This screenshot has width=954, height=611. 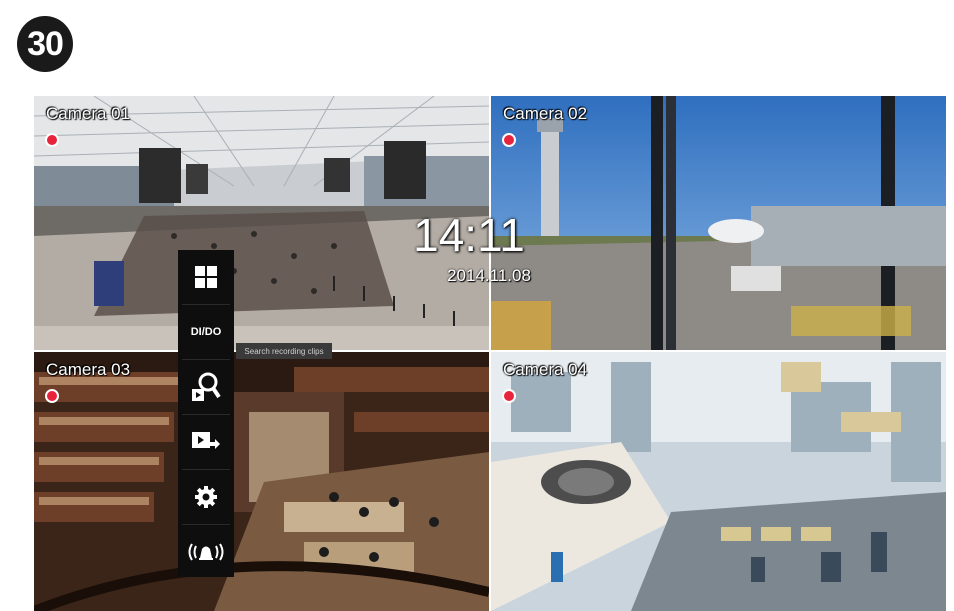 What do you see at coordinates (469, 235) in the screenshot?
I see `time-display: 14:11` at bounding box center [469, 235].